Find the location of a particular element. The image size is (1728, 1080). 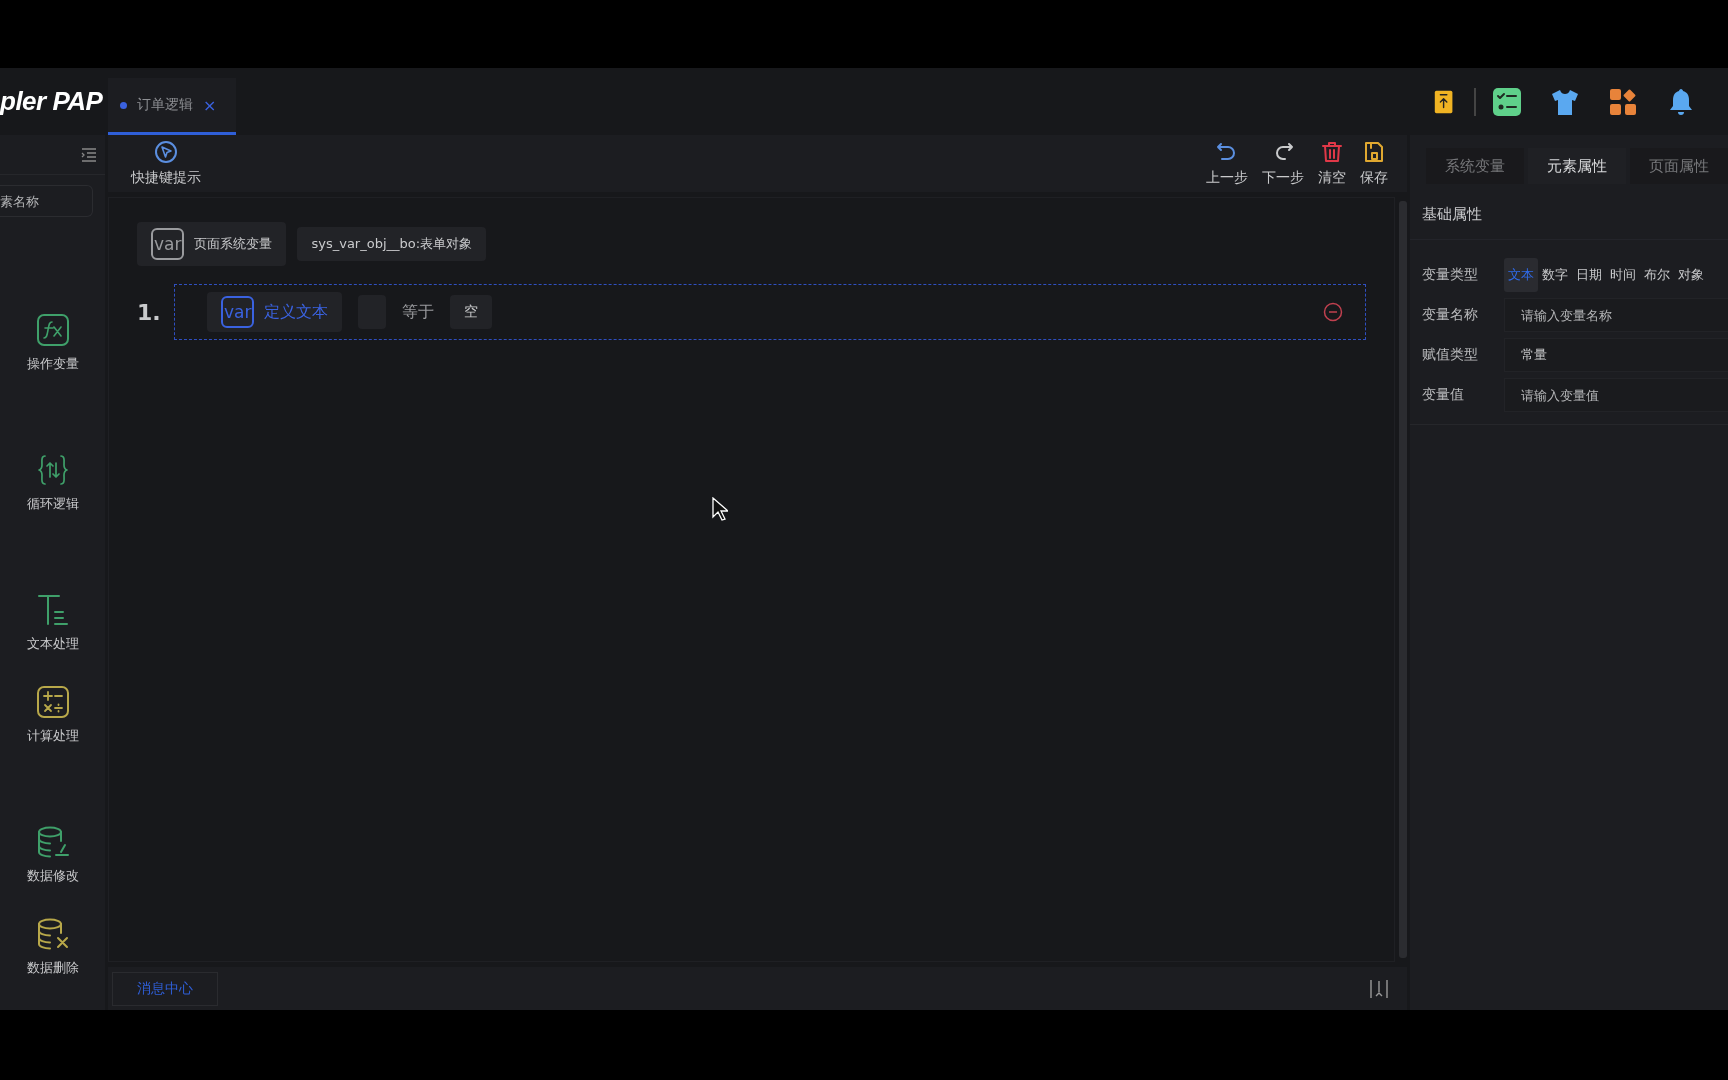

input-field: 请输入变量值 is located at coordinates (1616, 395).